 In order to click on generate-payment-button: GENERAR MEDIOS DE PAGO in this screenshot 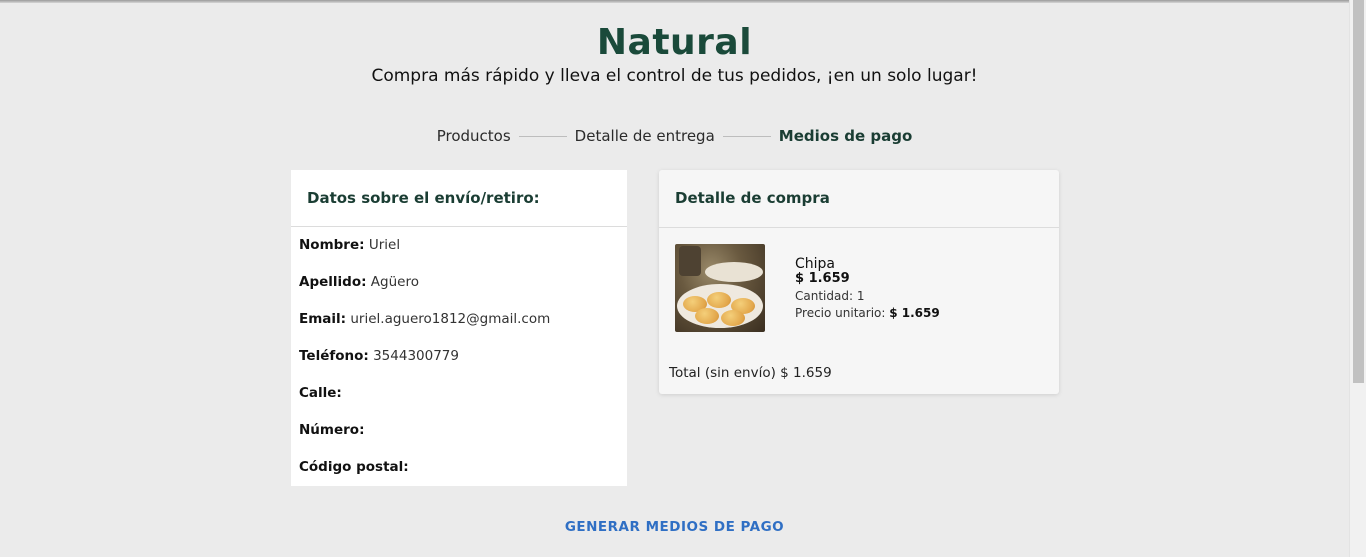, I will do `click(674, 527)`.